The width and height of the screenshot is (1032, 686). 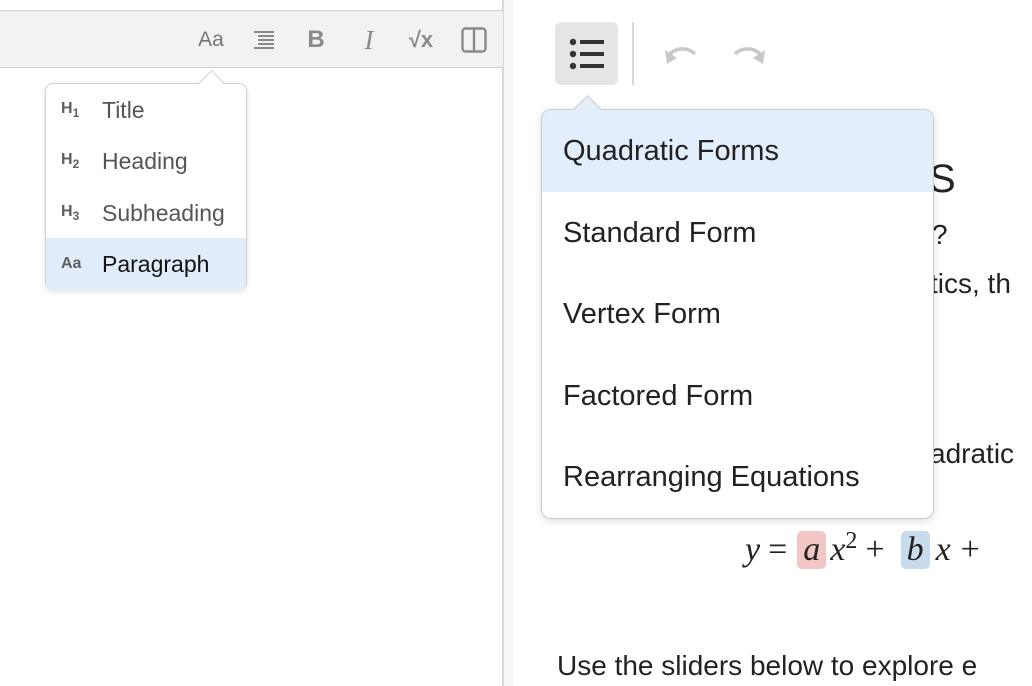 What do you see at coordinates (970, 283) in the screenshot?
I see `document-paragraph: tics, th` at bounding box center [970, 283].